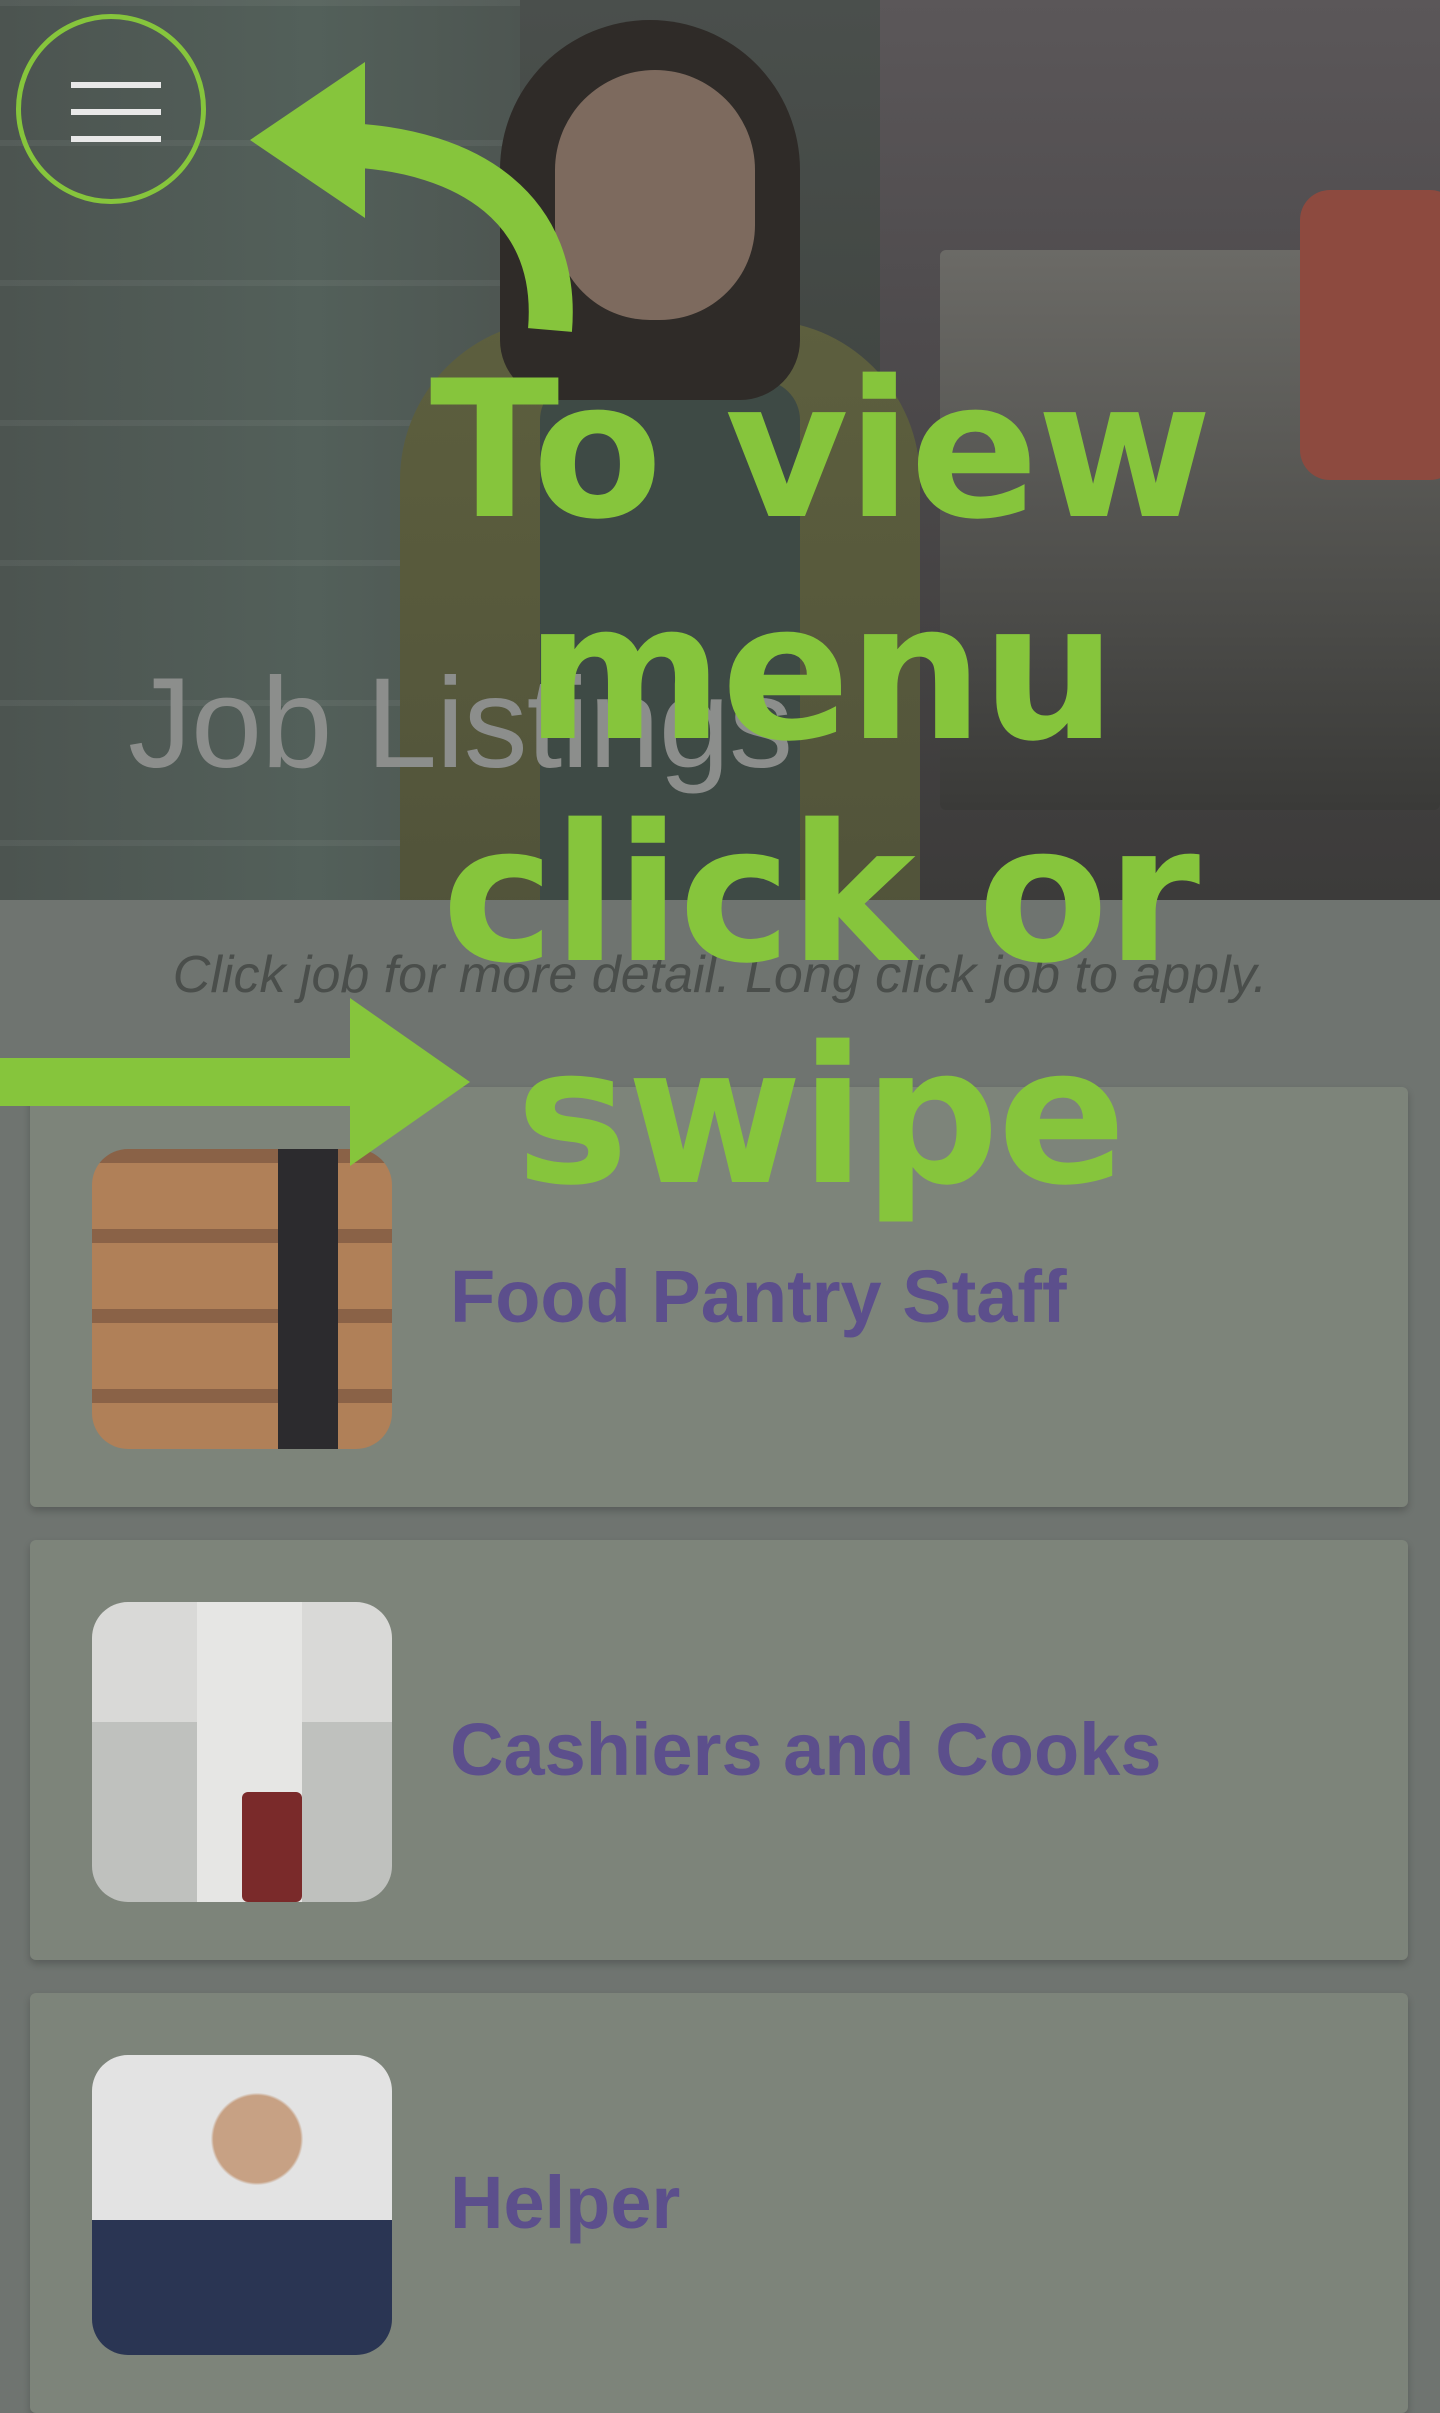 The width and height of the screenshot is (1440, 2413). What do you see at coordinates (460, 723) in the screenshot?
I see `page-title: Job Listings` at bounding box center [460, 723].